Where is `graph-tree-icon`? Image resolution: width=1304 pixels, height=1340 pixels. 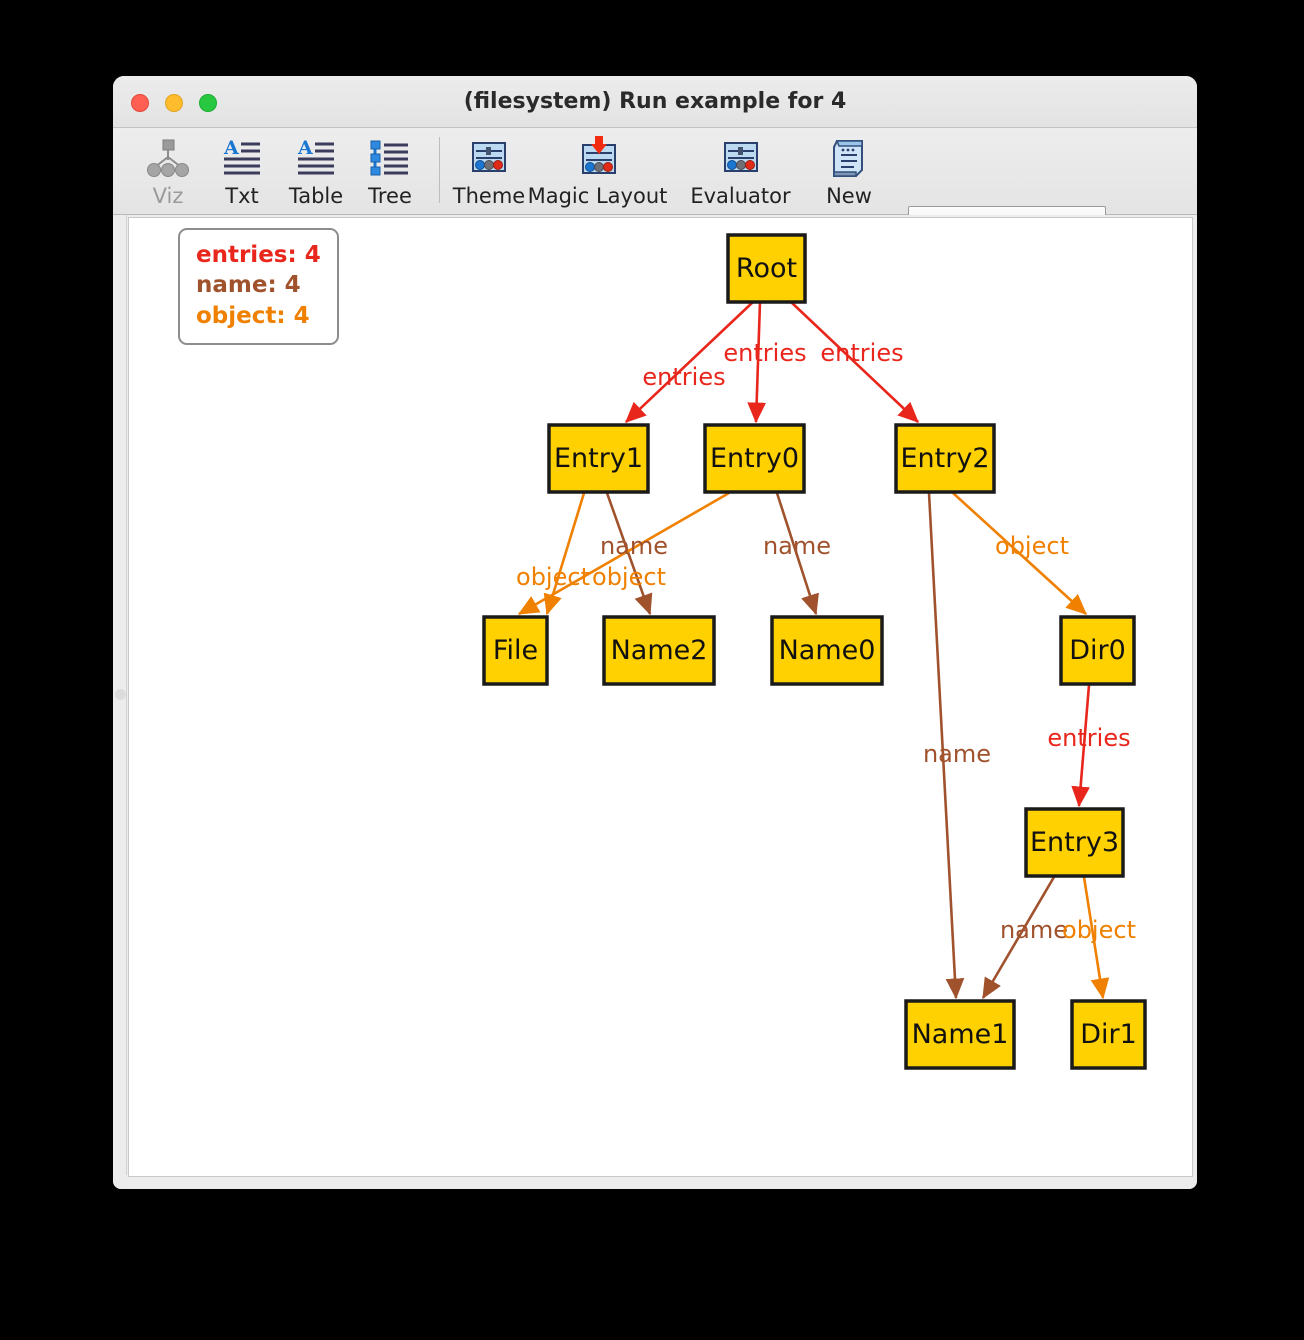 graph-tree-icon is located at coordinates (168, 159).